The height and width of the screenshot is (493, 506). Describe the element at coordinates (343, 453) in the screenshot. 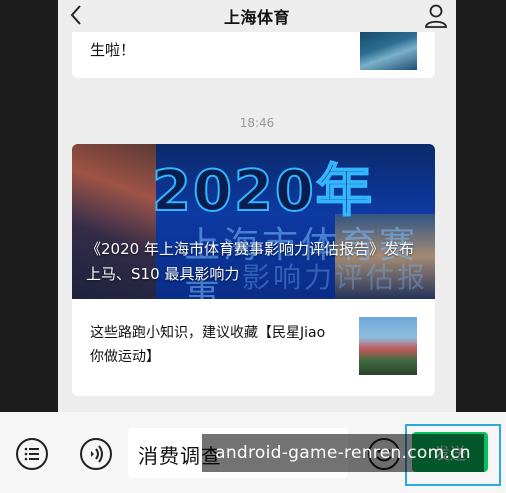

I see `watermark: android-game-renren.com.cn` at that location.